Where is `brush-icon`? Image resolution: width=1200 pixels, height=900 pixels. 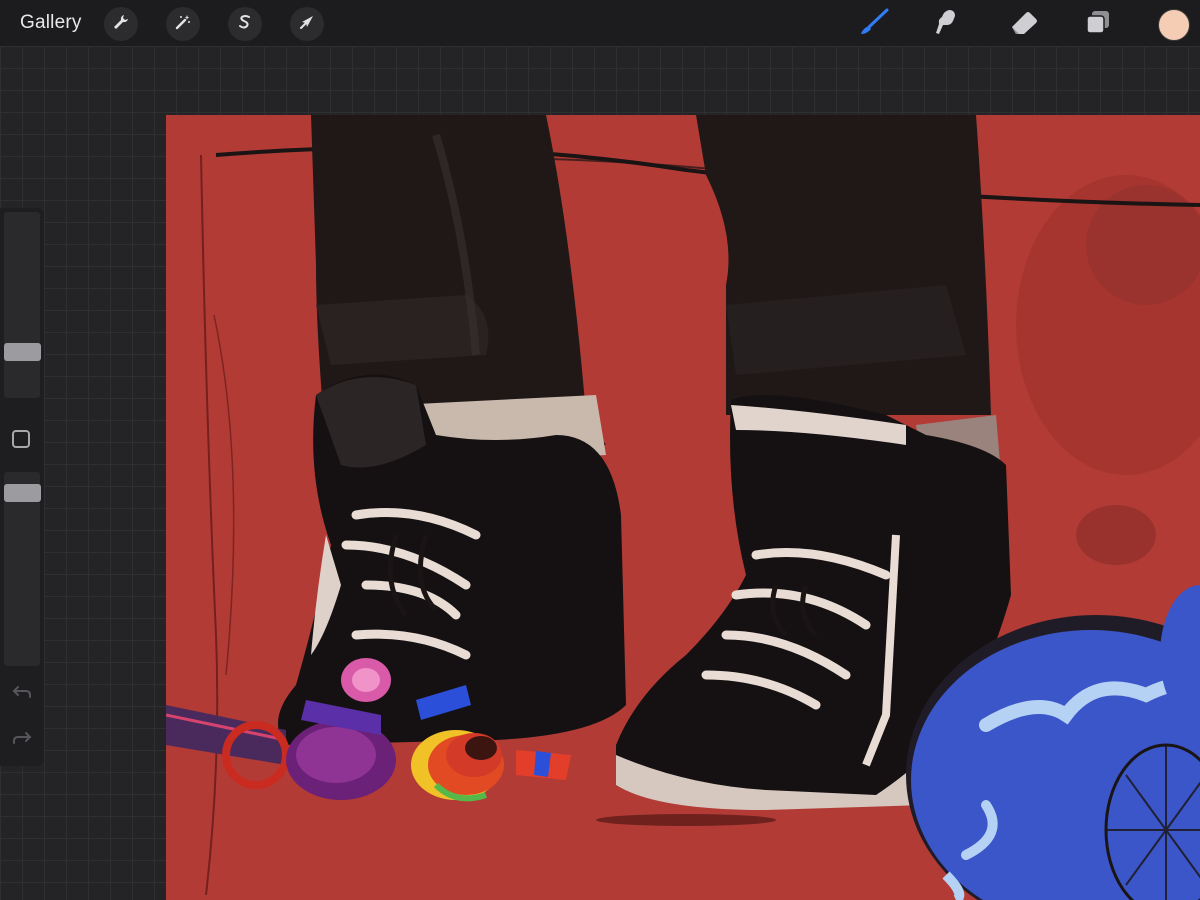
brush-icon is located at coordinates (874, 24).